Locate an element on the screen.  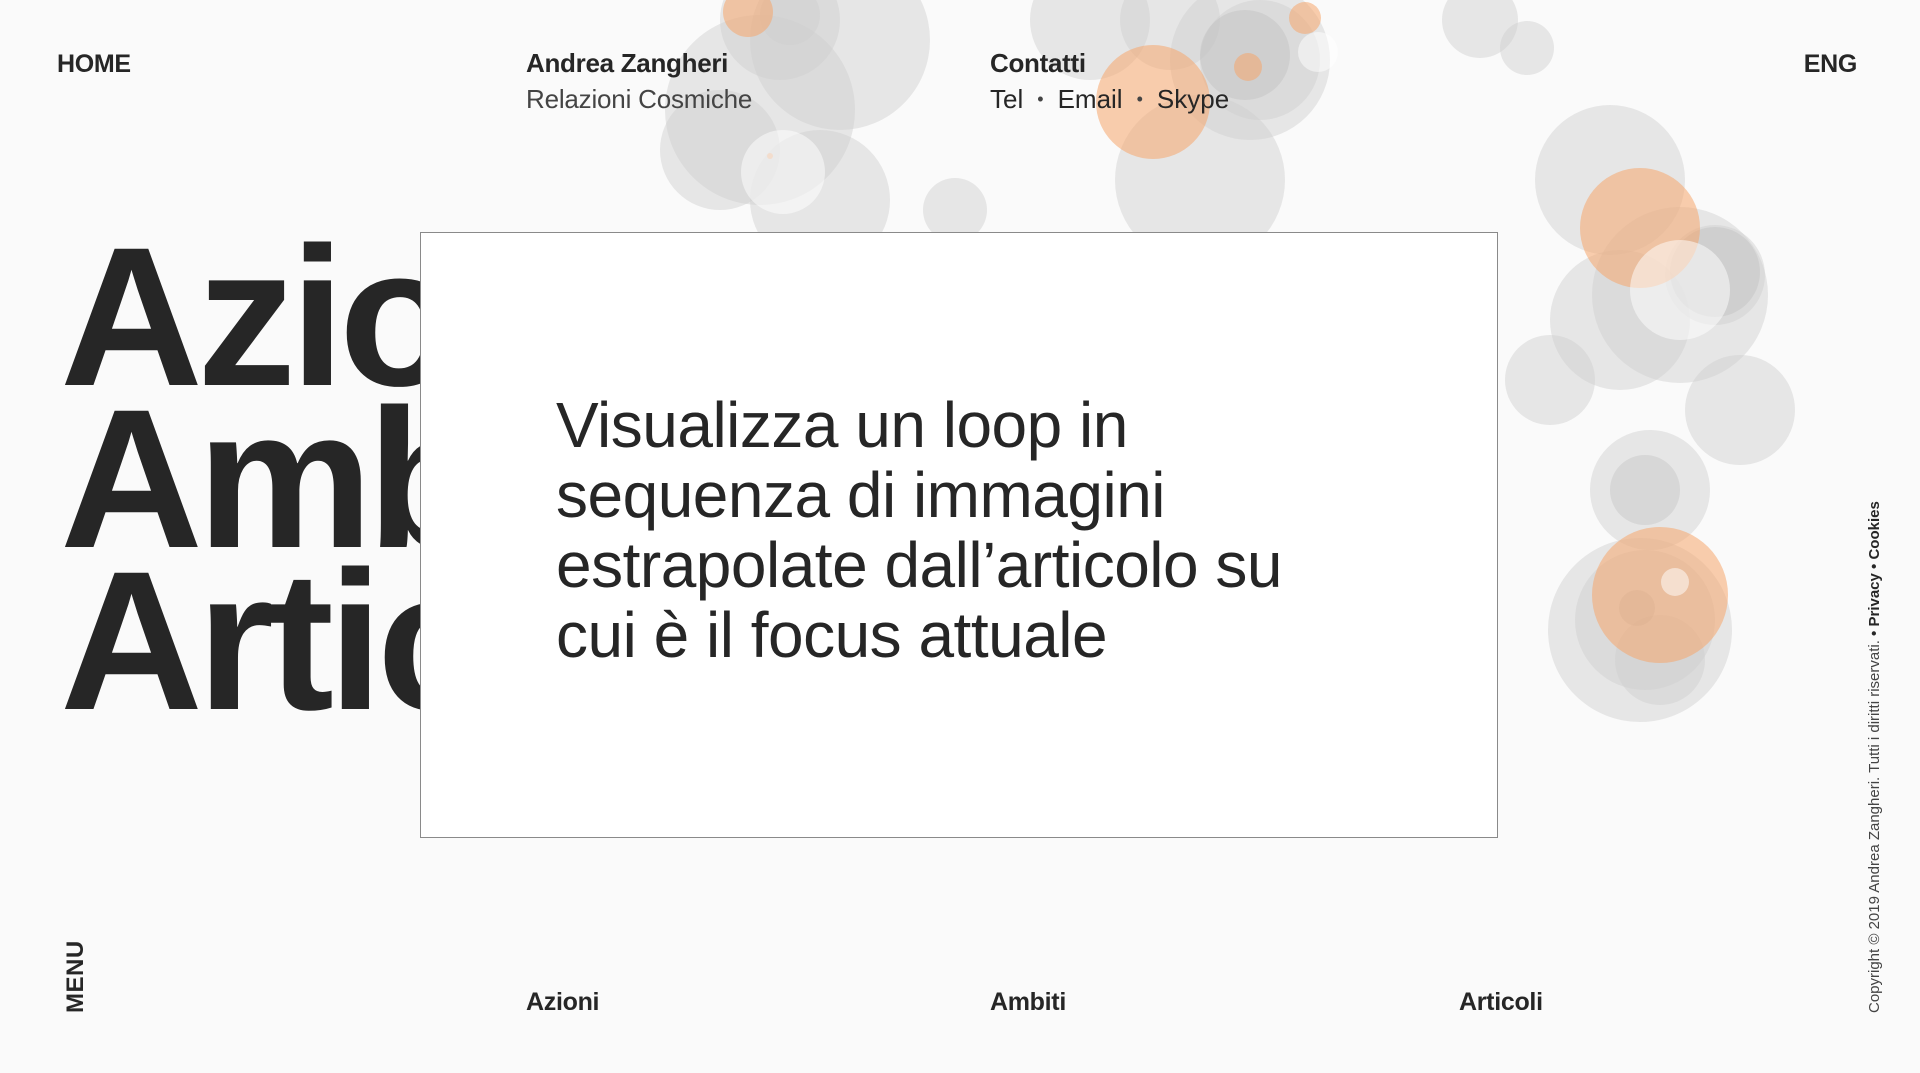
menu-button: MENU is located at coordinates (76, 976).